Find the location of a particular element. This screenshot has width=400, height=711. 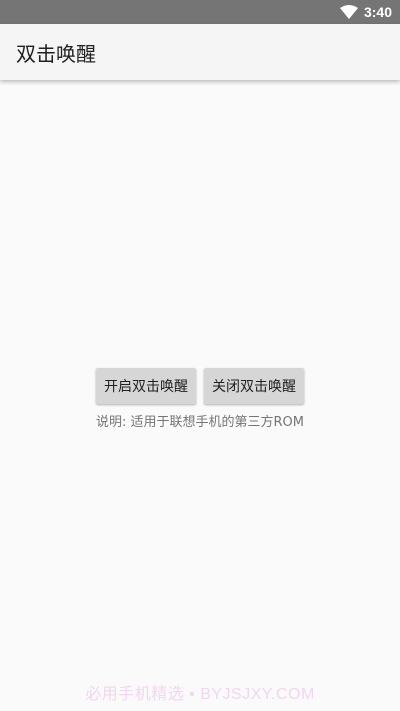

enable-double-tap-wake-button: 开启双击唤醒 is located at coordinates (146, 386).